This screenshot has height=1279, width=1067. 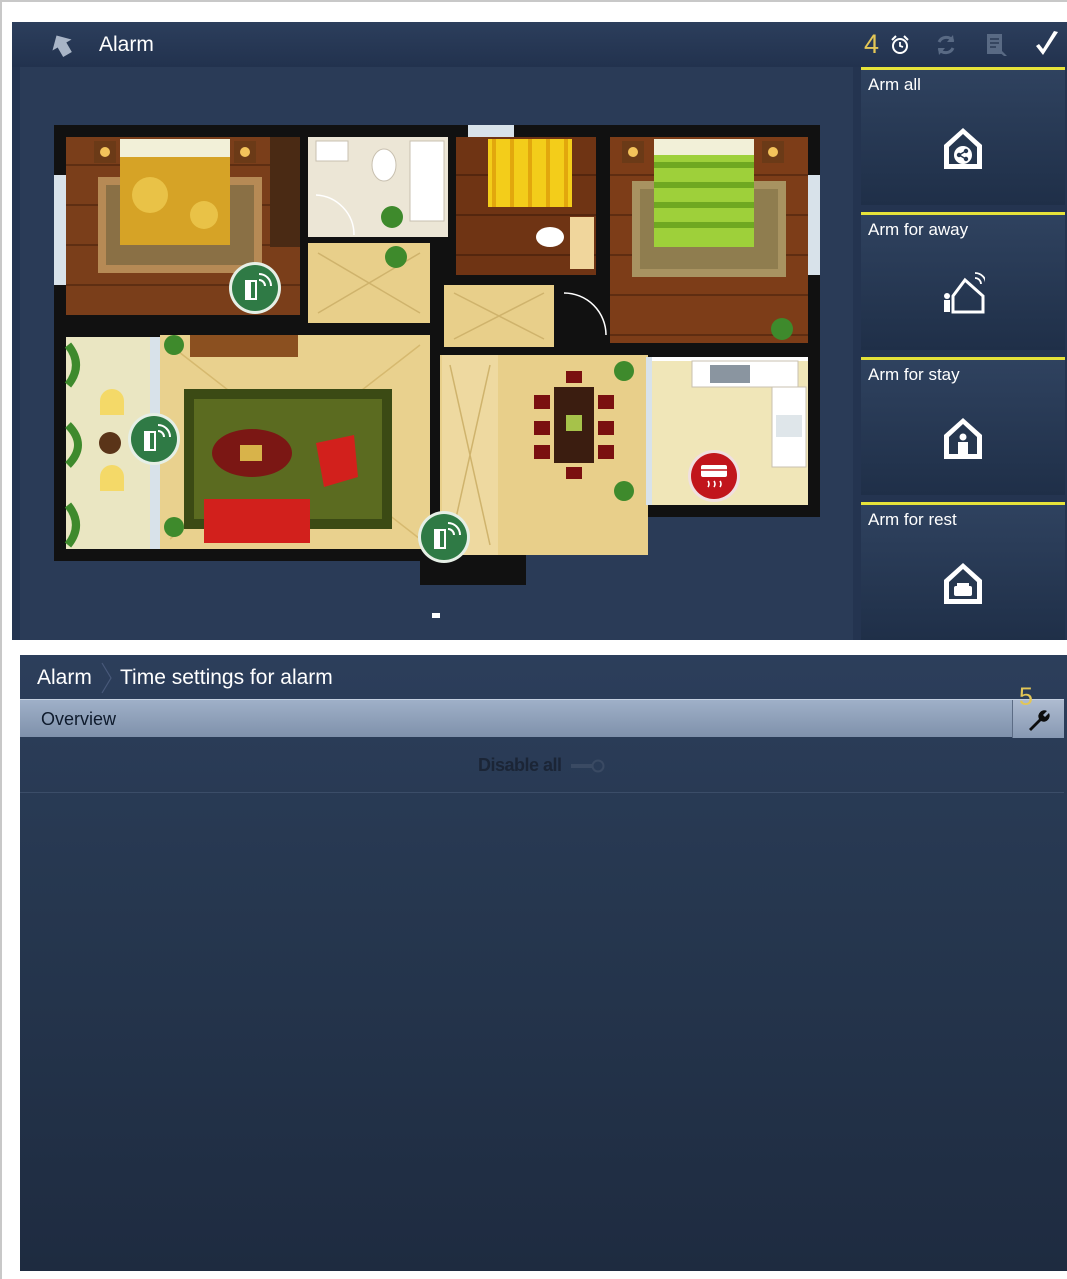 I want to click on checkmark-icon, so click(x=1047, y=44).